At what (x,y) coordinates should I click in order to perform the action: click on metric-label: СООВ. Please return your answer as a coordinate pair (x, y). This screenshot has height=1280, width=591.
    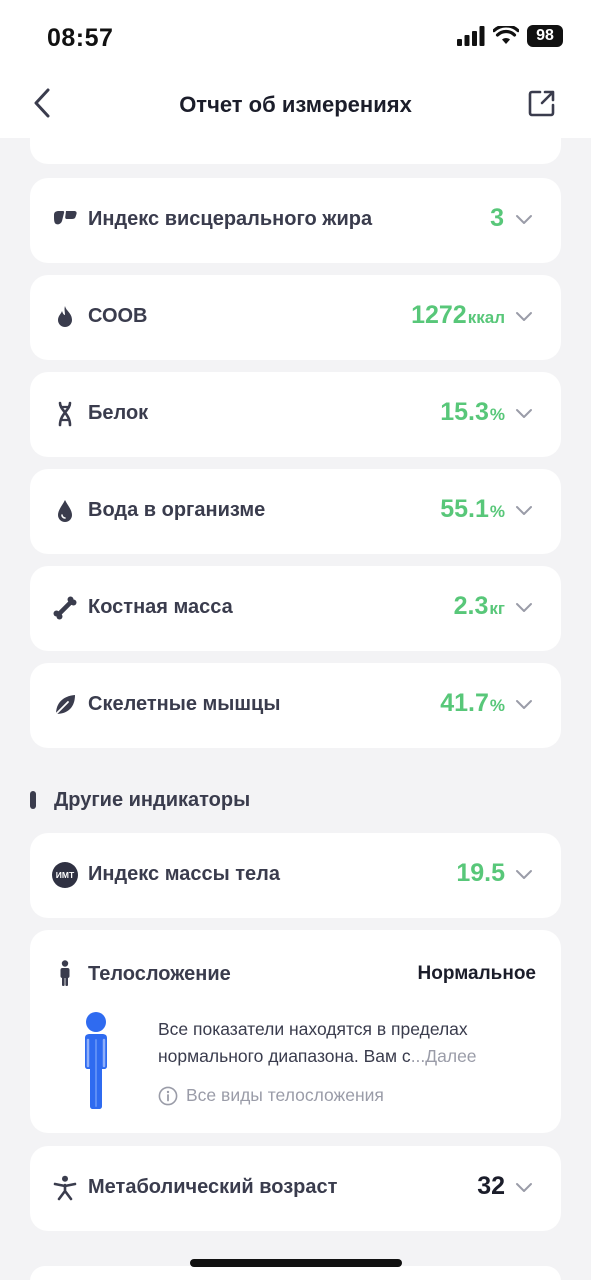
    Looking at the image, I should click on (118, 316).